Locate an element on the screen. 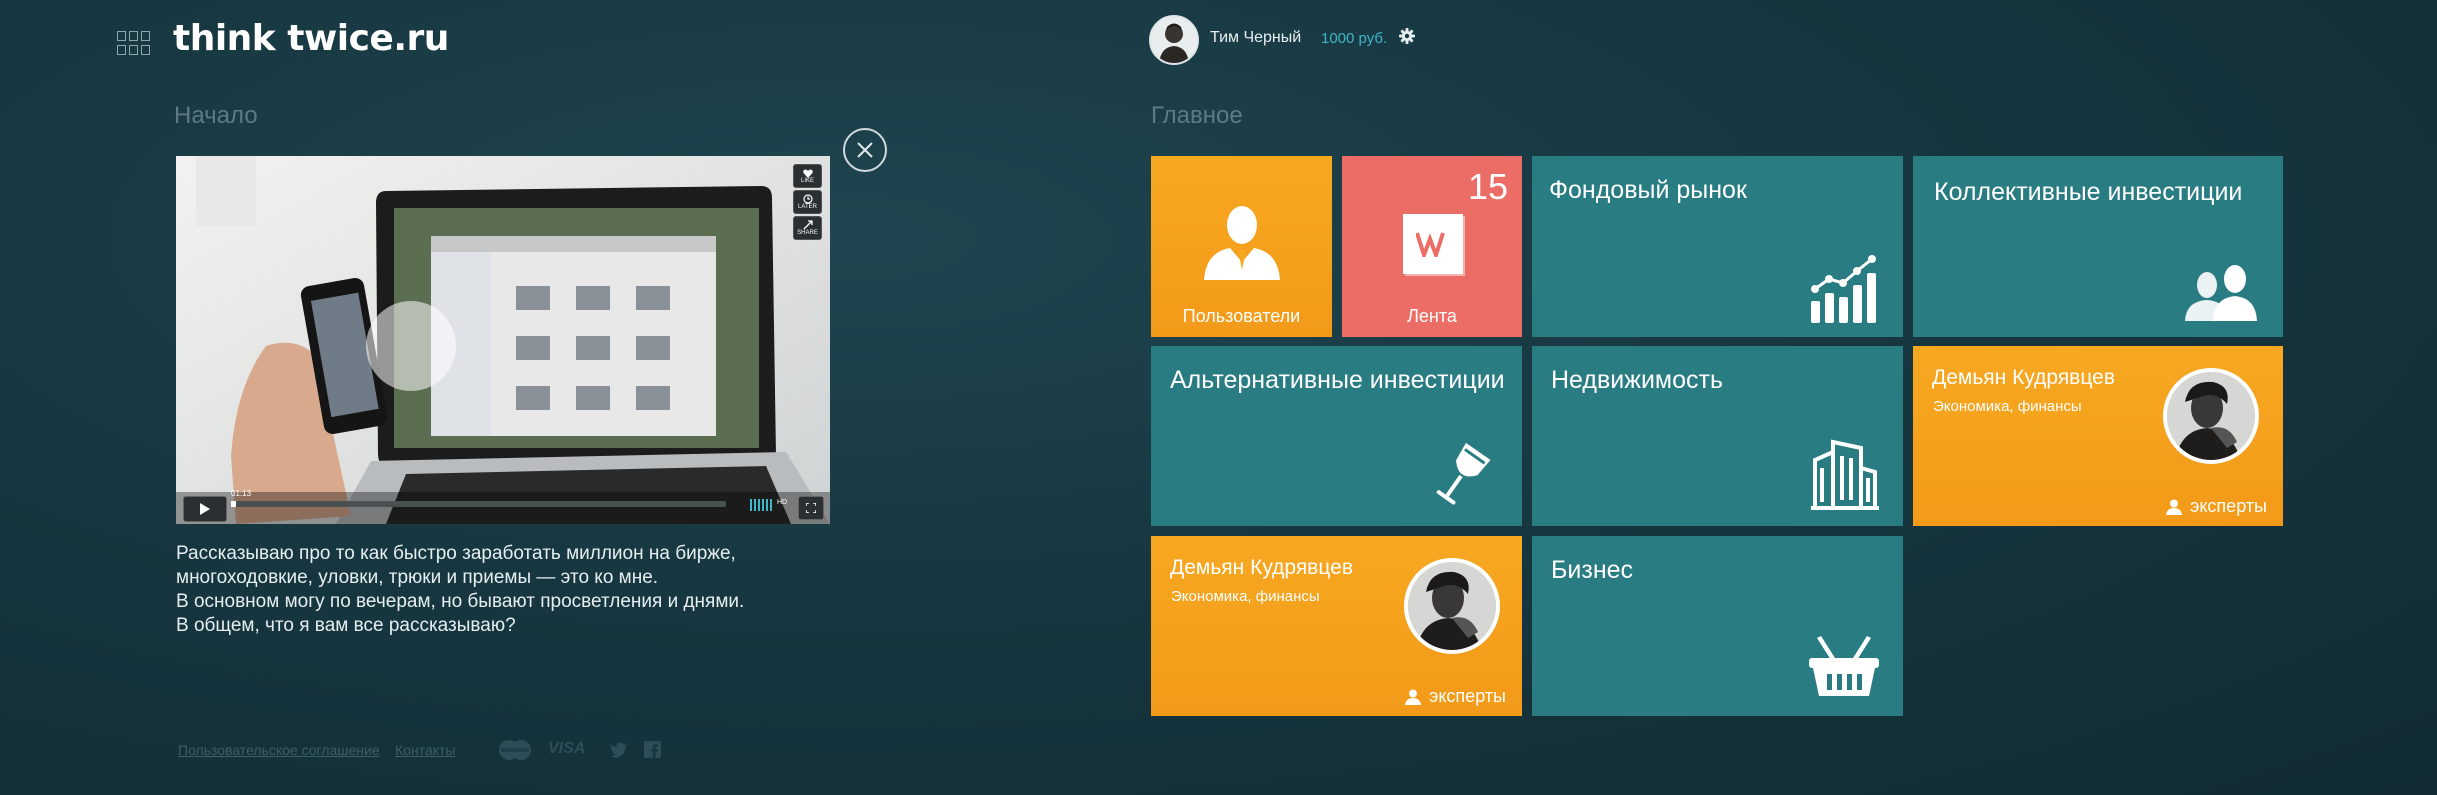  tile-users-label: Пользователи is located at coordinates (1241, 316).